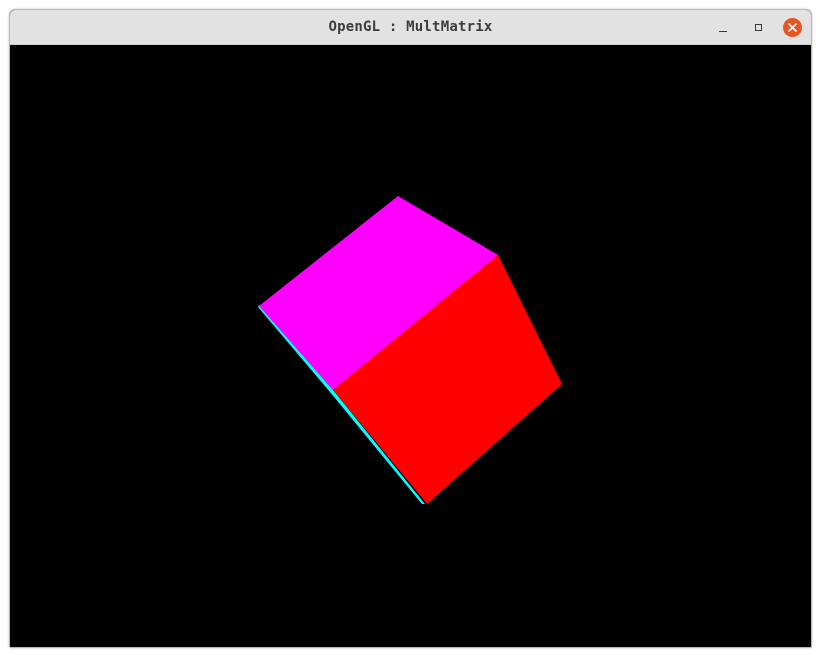 The image size is (820, 655). I want to click on maximize-button, so click(758, 27).